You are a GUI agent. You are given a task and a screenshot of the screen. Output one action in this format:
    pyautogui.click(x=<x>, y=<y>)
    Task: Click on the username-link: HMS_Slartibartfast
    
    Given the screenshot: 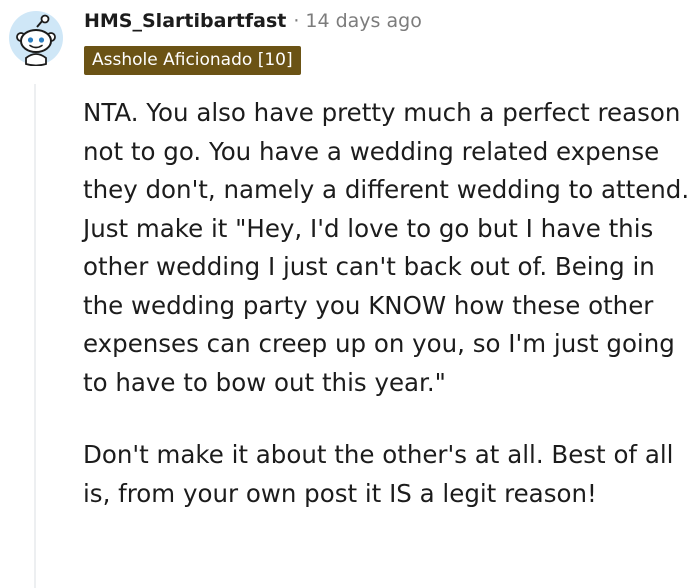 What is the action you would take?
    pyautogui.click(x=185, y=21)
    